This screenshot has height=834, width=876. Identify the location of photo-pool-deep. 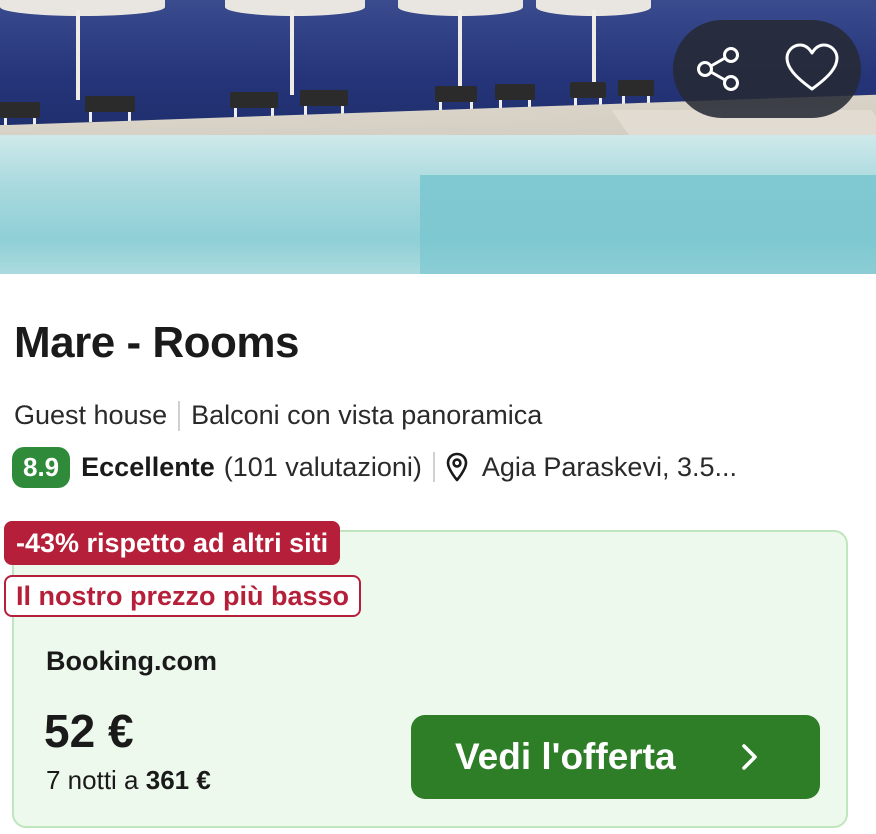
(648, 224).